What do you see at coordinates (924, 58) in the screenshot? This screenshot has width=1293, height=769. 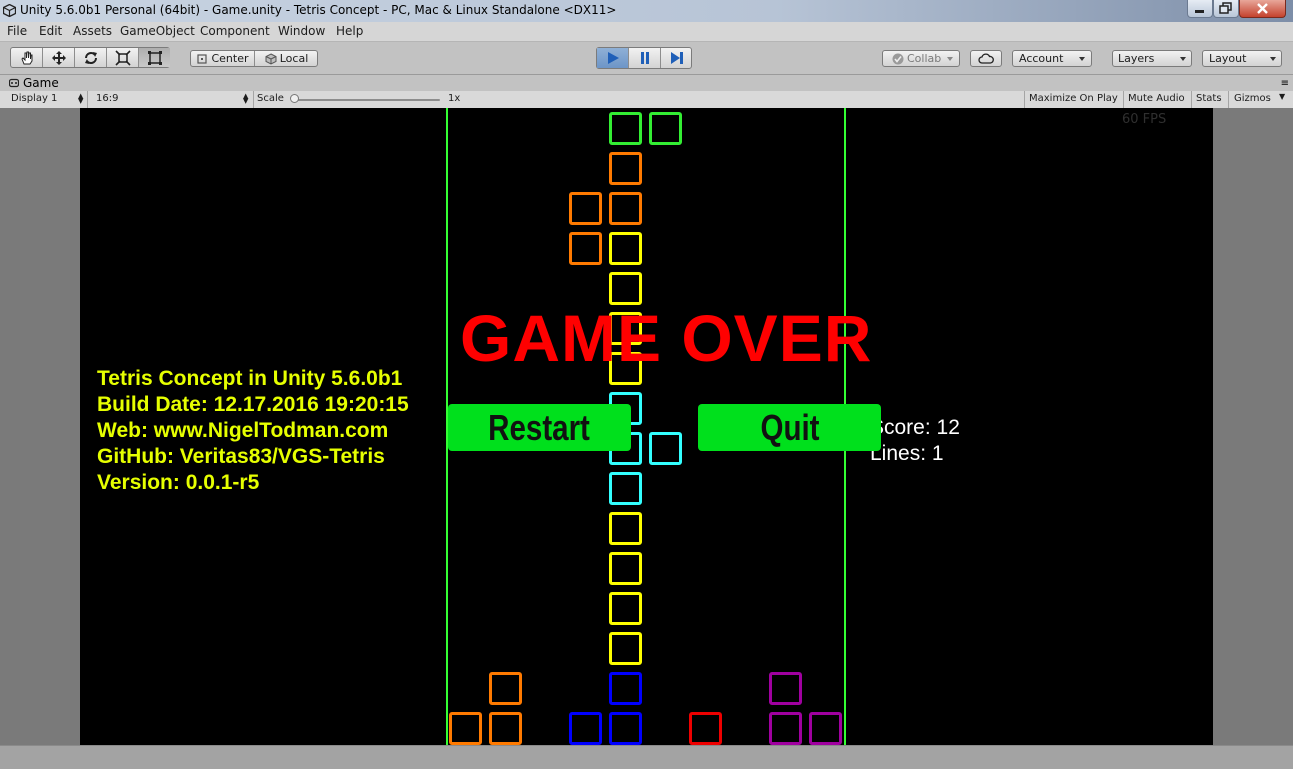 I see `collab-label: Collab` at bounding box center [924, 58].